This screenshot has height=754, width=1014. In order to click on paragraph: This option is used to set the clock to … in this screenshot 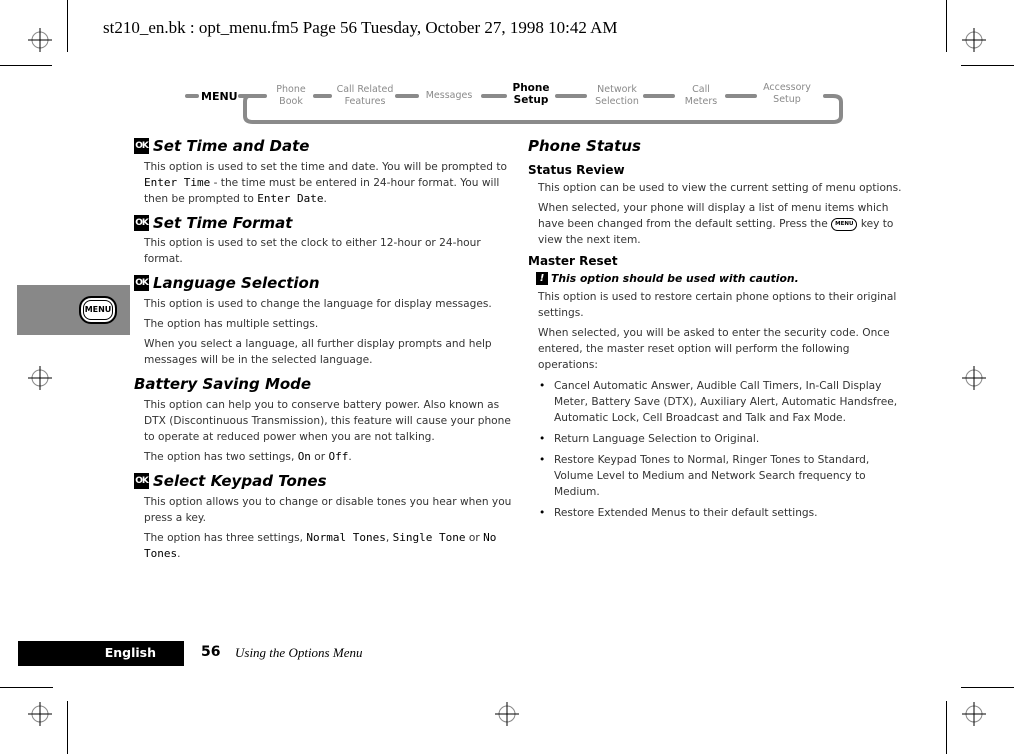, I will do `click(312, 251)`.